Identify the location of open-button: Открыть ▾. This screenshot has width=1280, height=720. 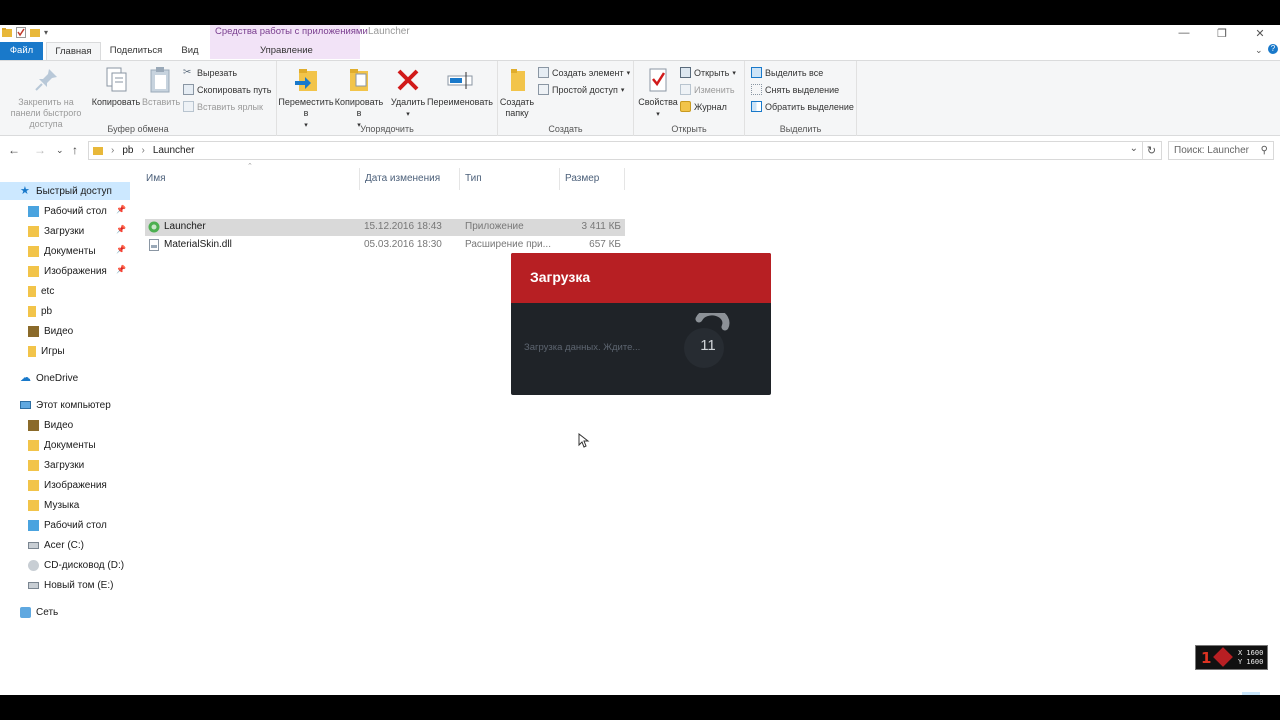
(708, 72).